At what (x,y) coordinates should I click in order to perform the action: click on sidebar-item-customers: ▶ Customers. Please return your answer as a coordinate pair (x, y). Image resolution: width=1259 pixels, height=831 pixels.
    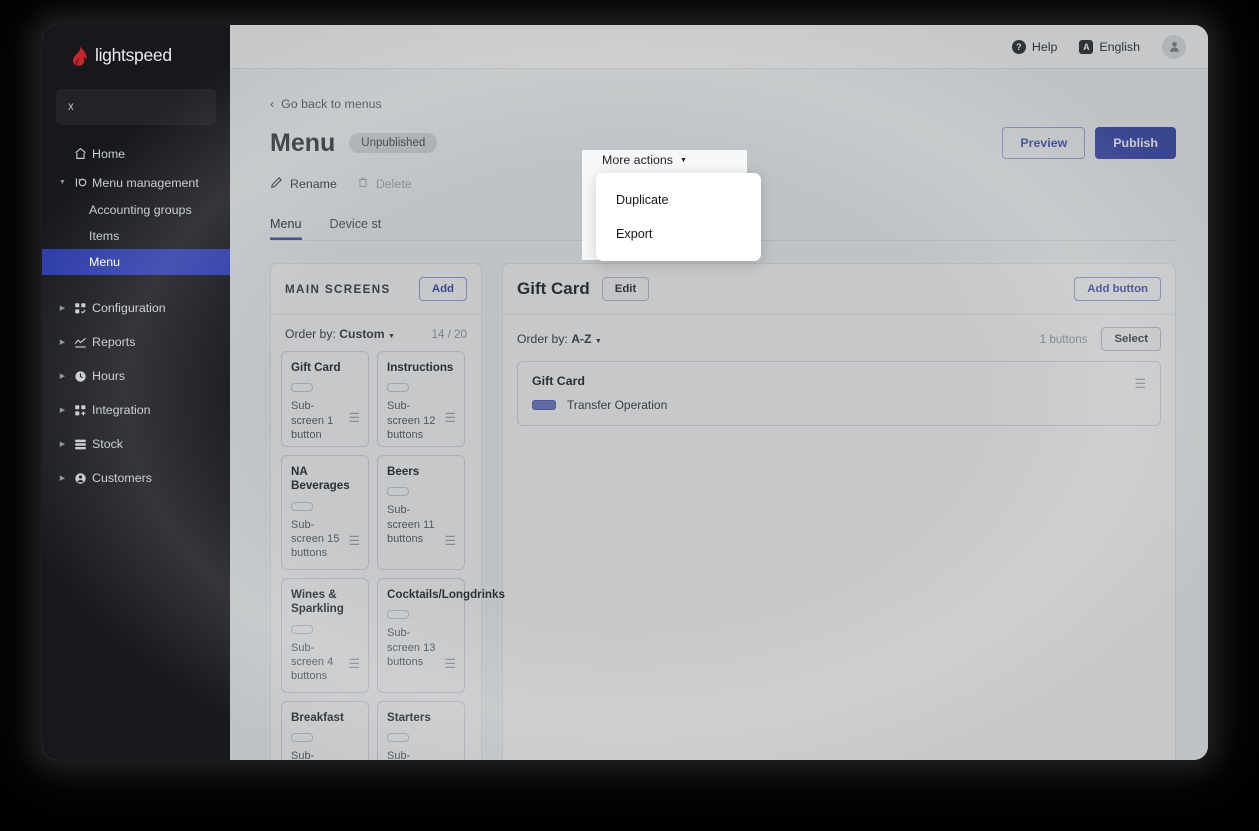
    Looking at the image, I should click on (136, 478).